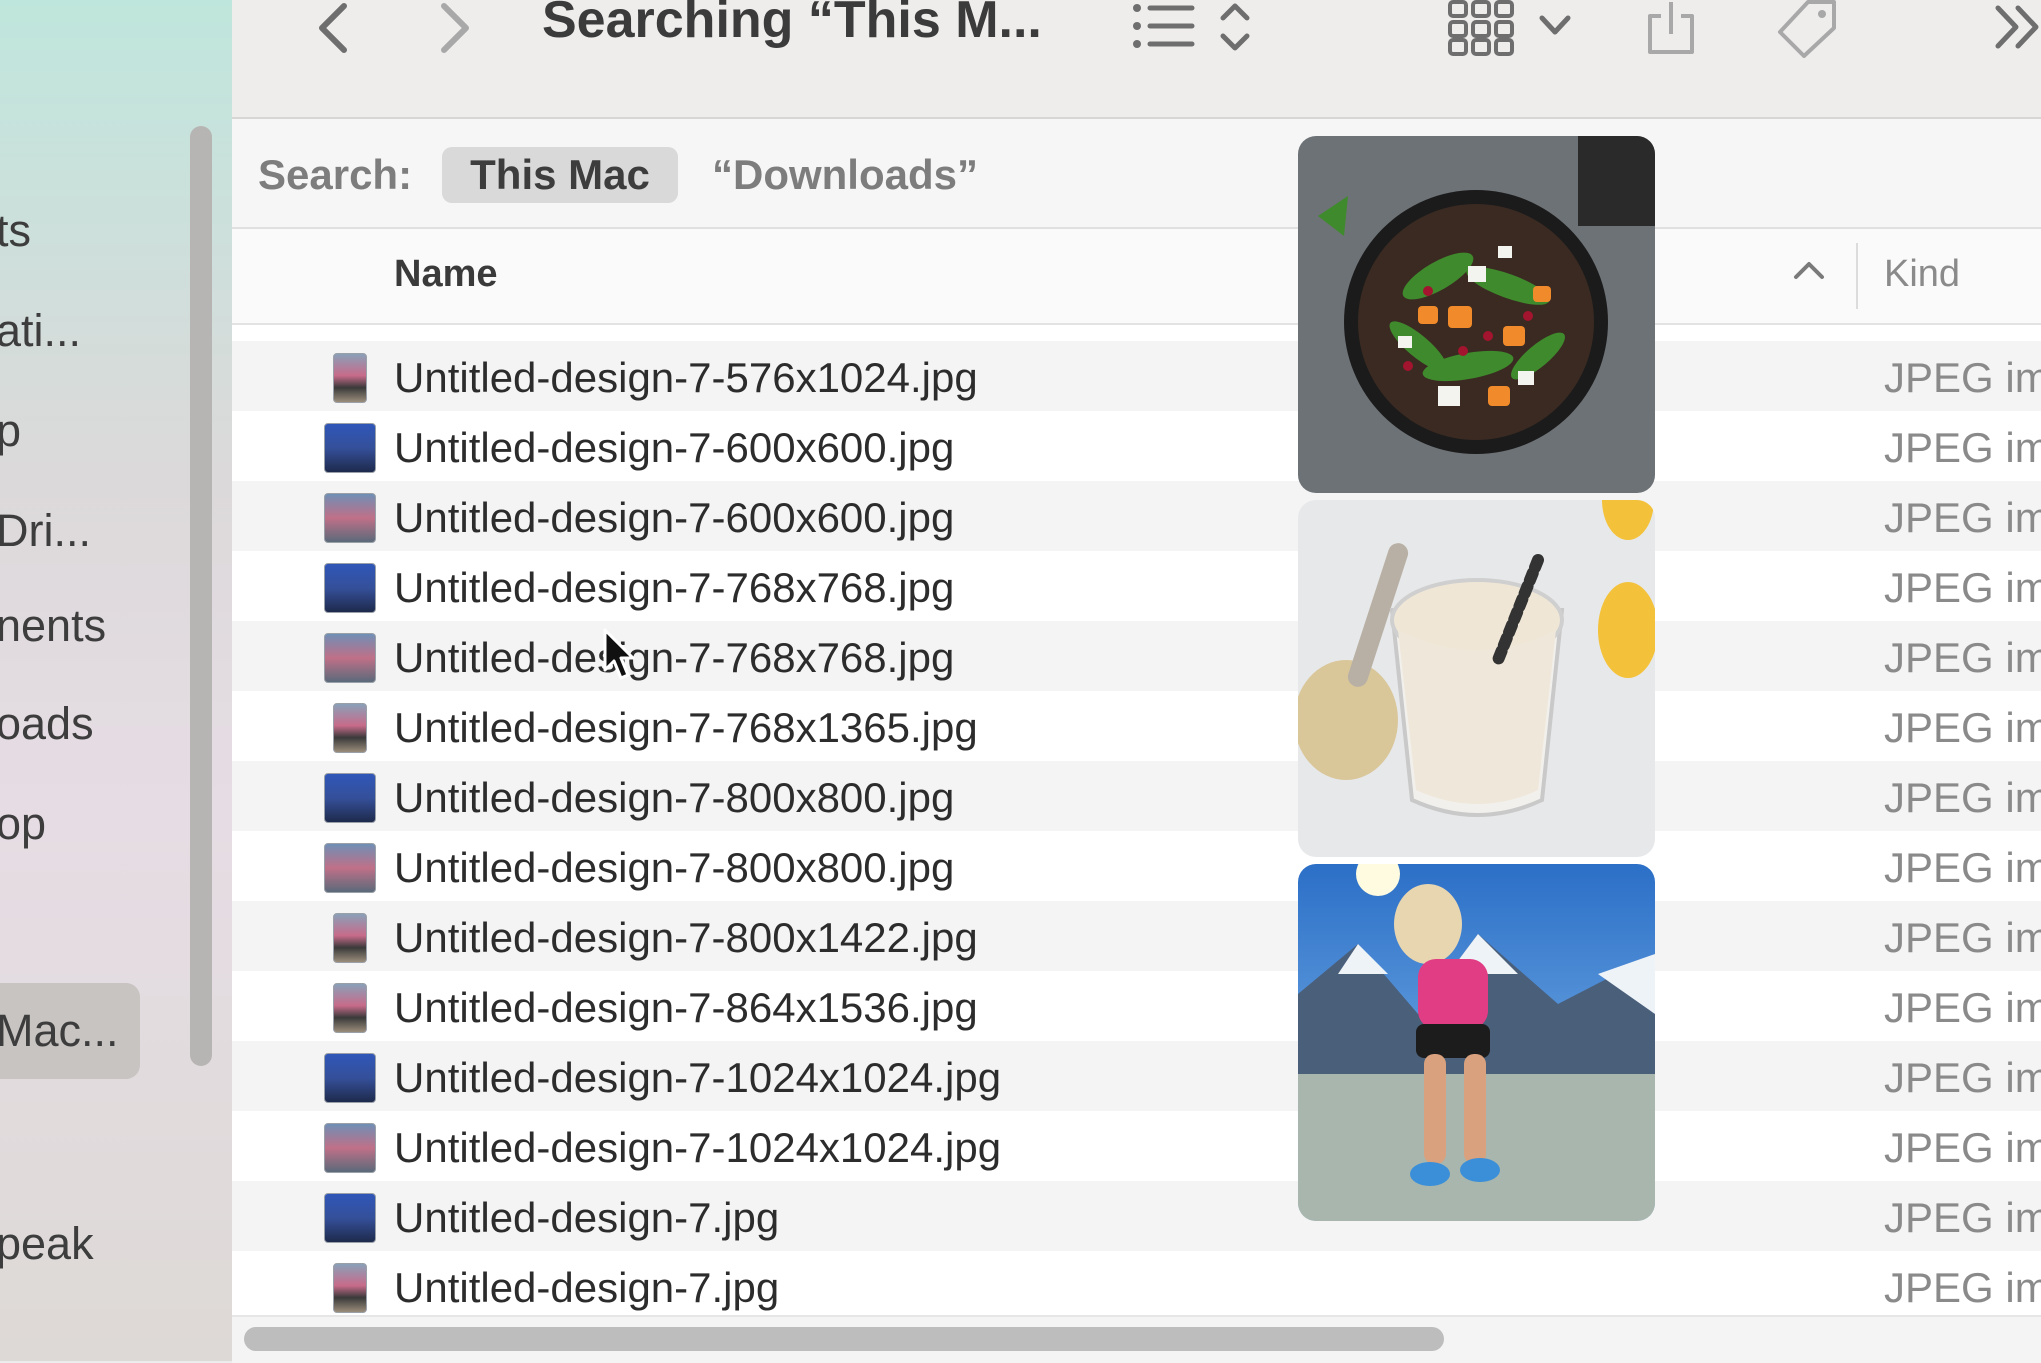  What do you see at coordinates (560, 175) in the screenshot?
I see `scope-this-mac-button: This Mac` at bounding box center [560, 175].